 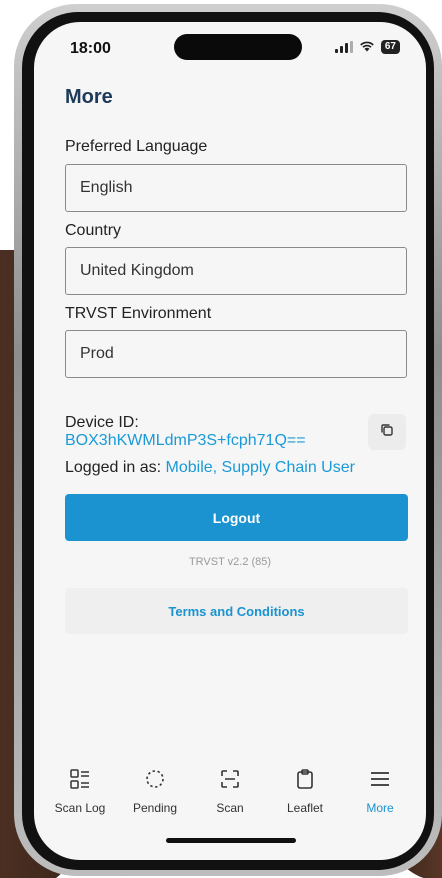 I want to click on tab-label: Scan Log, so click(x=80, y=808).